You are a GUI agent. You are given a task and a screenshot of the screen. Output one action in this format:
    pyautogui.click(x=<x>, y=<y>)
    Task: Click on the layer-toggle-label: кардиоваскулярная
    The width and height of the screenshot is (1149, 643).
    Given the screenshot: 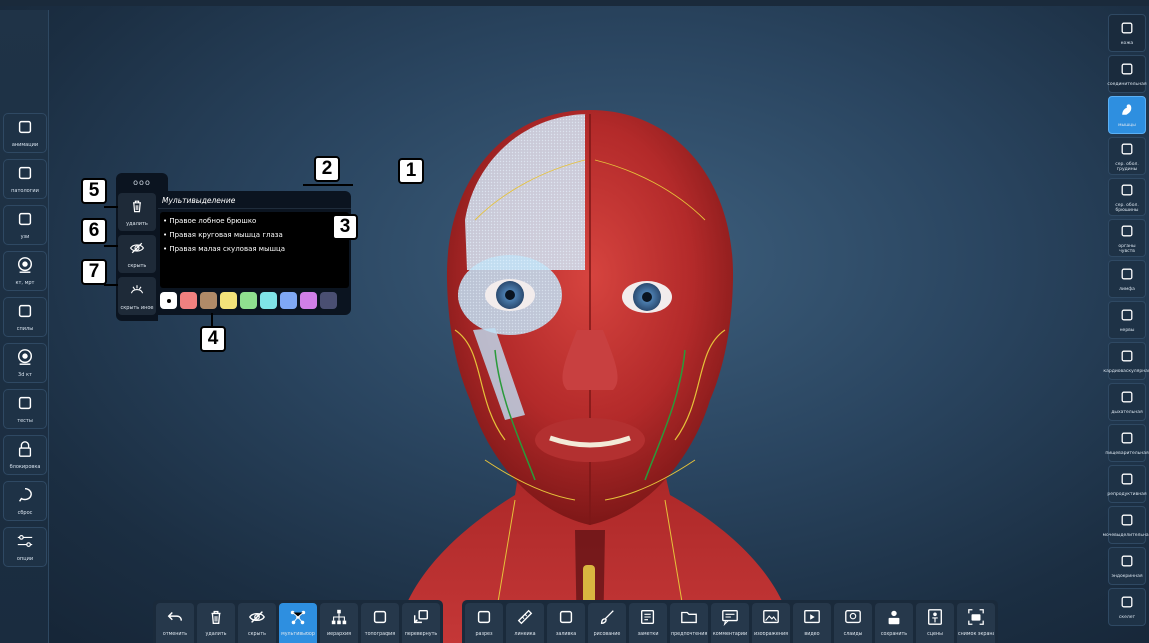 What is the action you would take?
    pyautogui.click(x=1126, y=371)
    